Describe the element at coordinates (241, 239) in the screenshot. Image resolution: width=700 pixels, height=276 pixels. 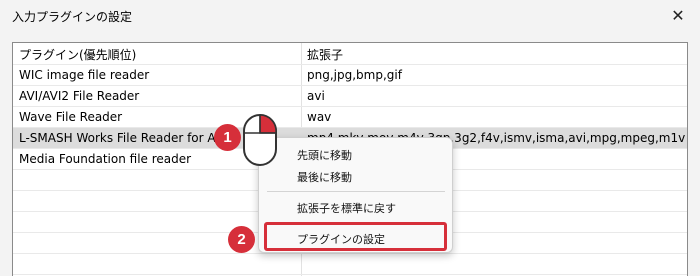
I see `step-badge-2: 2` at that location.